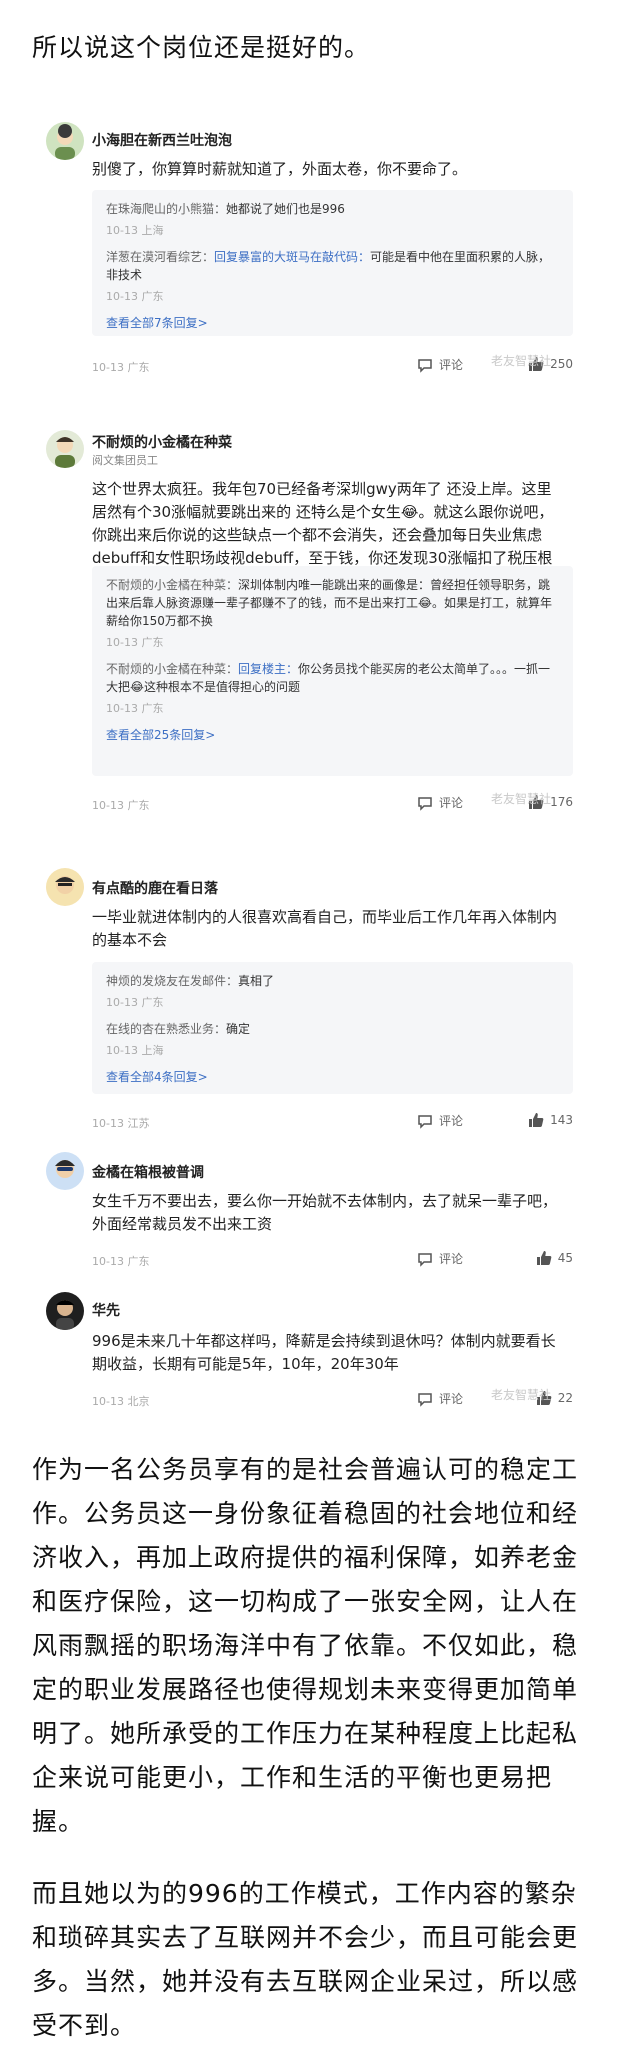 Image resolution: width=619 pixels, height=2048 pixels. What do you see at coordinates (561, 802) in the screenshot?
I see `like-count: 176` at bounding box center [561, 802].